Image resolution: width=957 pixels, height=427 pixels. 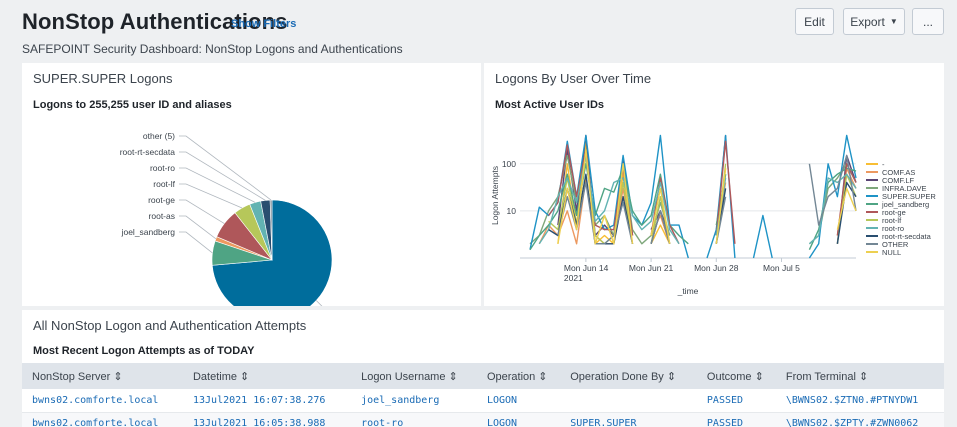 I want to click on pie-label-joel-sandberg: joel_sandberg, so click(x=148, y=232).